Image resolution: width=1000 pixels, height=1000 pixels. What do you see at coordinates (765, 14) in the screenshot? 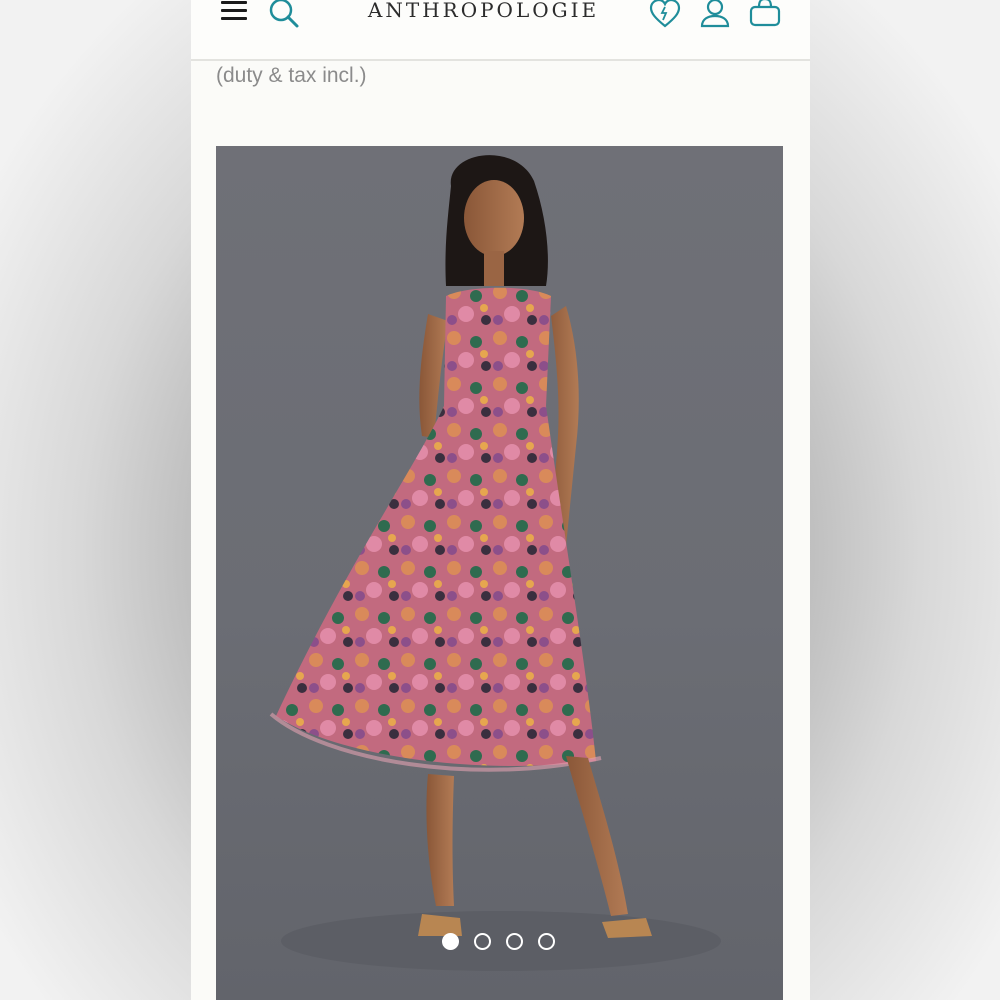
I see `shopping-bag-icon` at bounding box center [765, 14].